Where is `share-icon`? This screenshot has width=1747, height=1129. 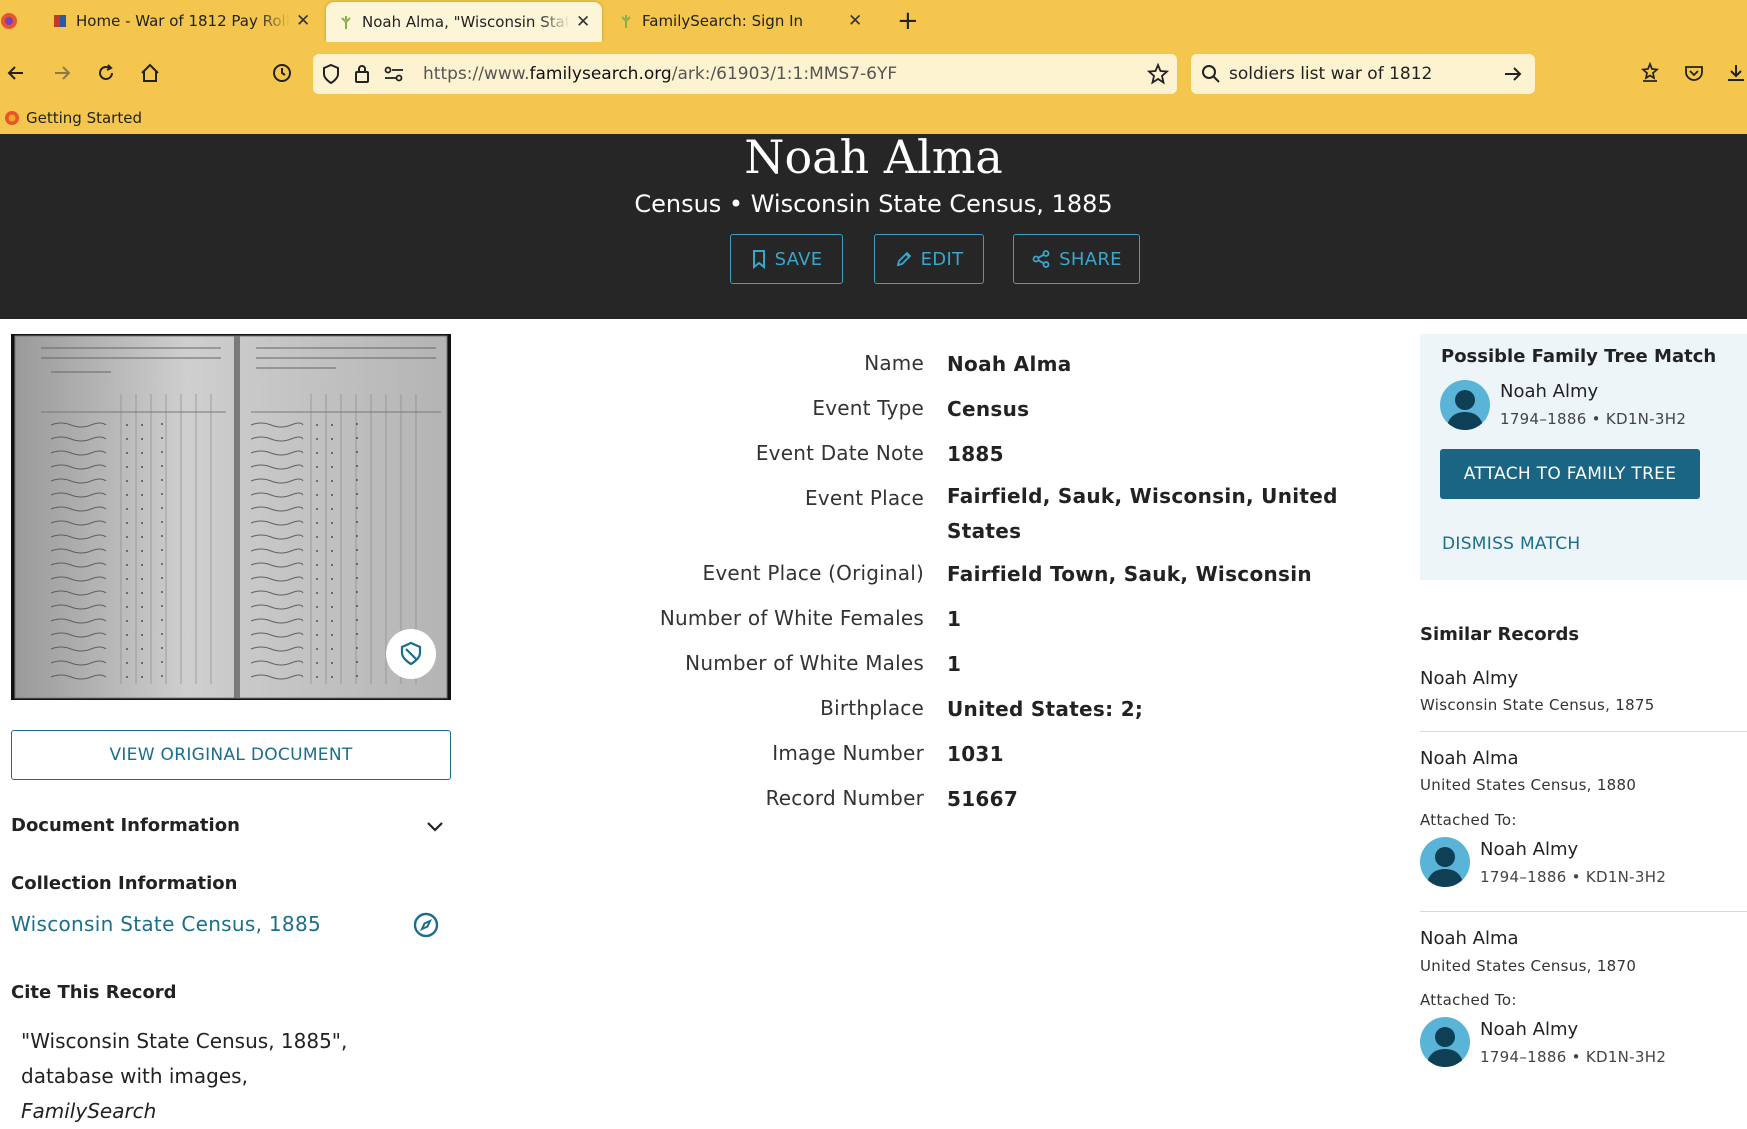 share-icon is located at coordinates (1041, 259).